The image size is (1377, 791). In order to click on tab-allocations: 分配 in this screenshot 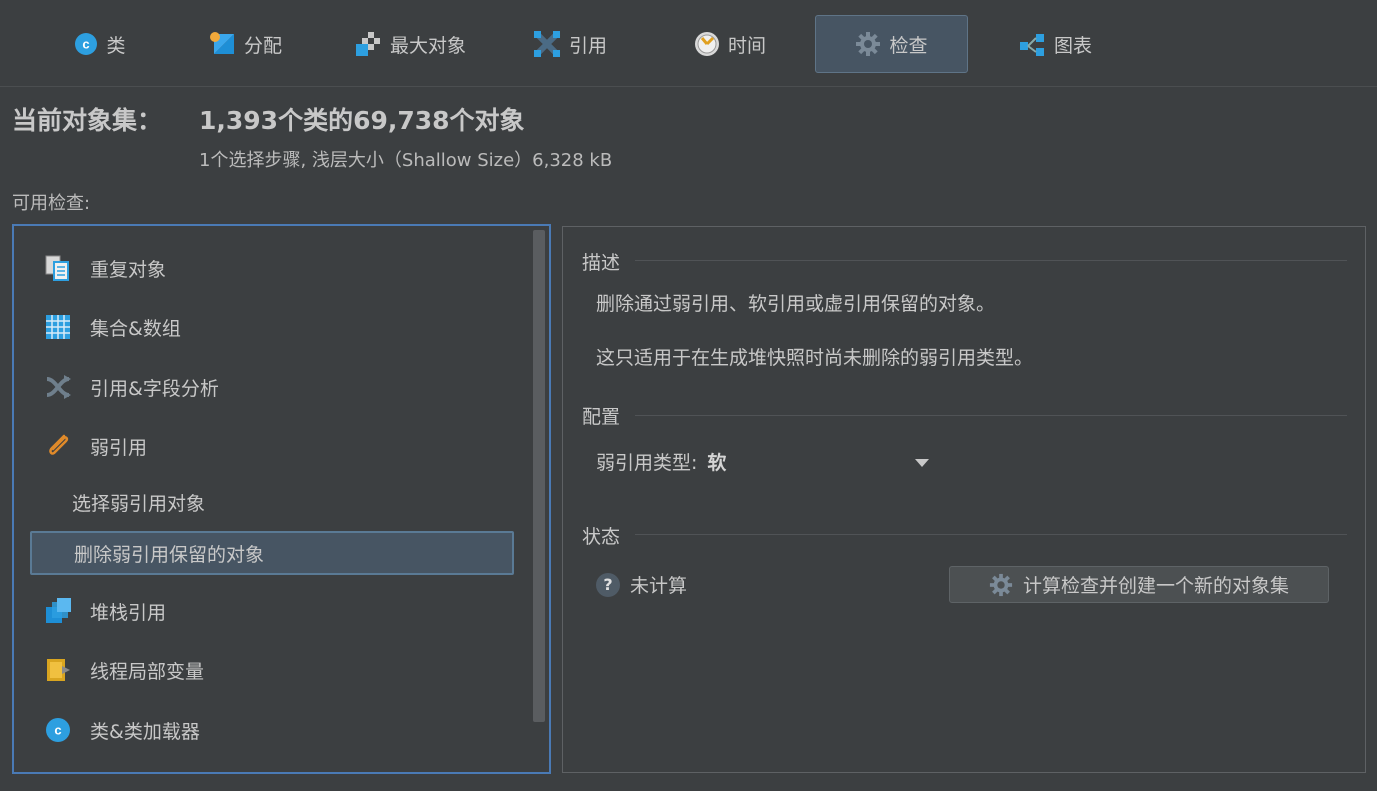, I will do `click(245, 44)`.